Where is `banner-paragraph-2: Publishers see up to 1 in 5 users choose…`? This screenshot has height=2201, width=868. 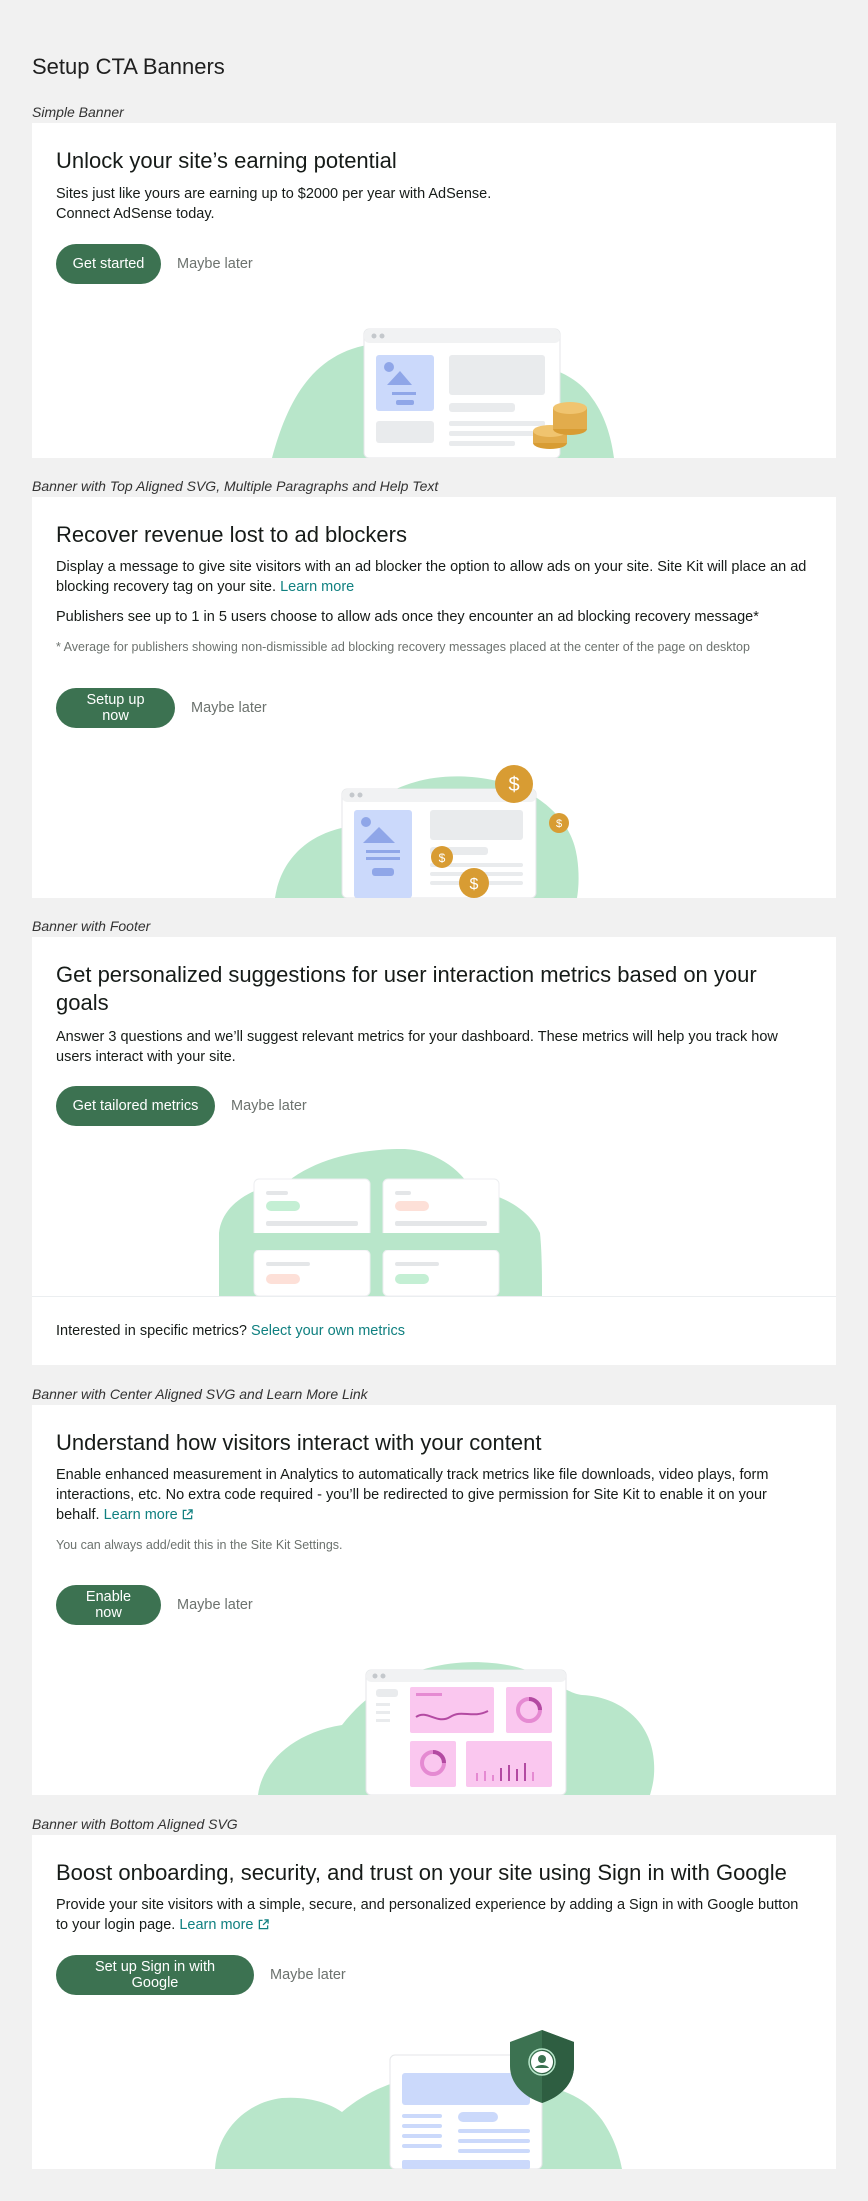
banner-paragraph-2: Publishers see up to 1 in 5 users choose… is located at coordinates (407, 617).